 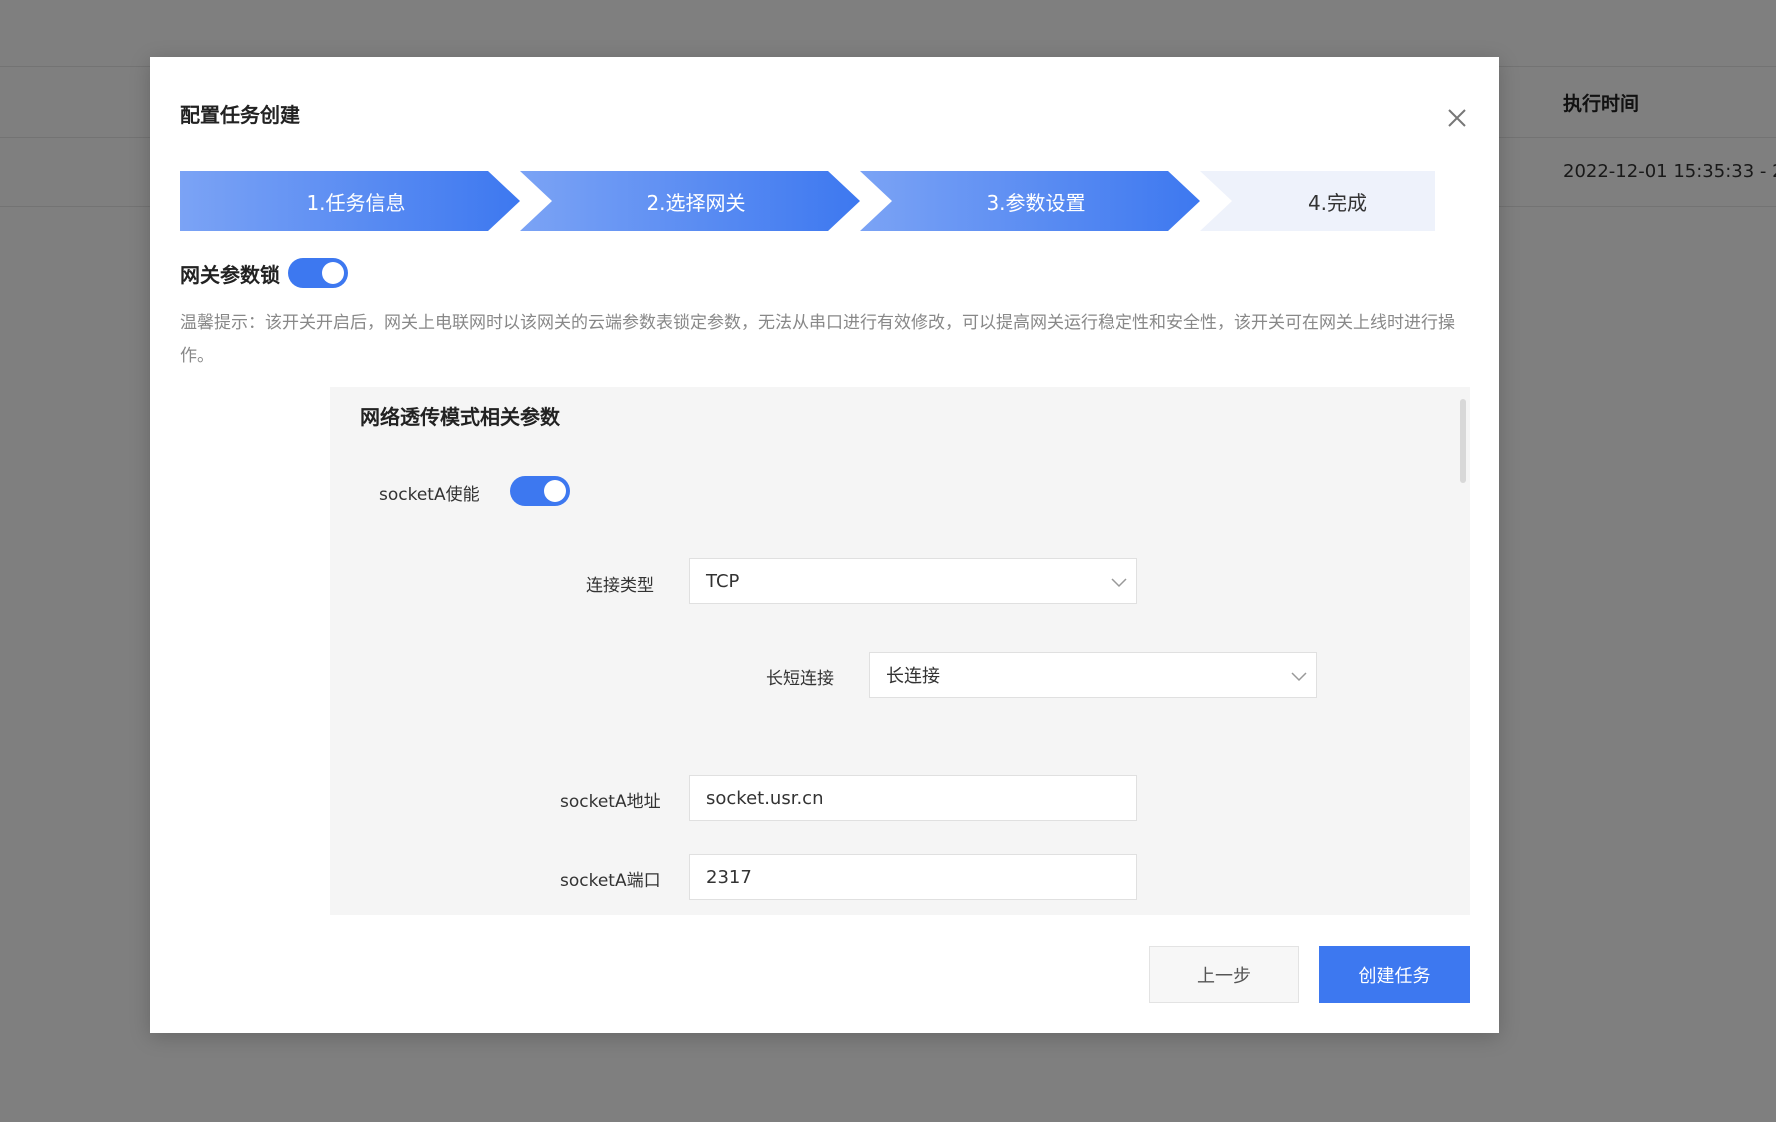 I want to click on gateway-lock-label: 网关参数锁, so click(x=230, y=274).